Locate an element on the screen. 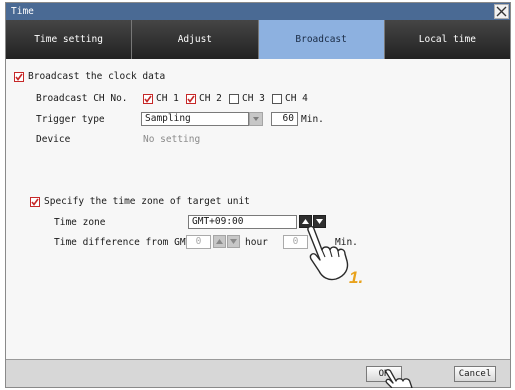  ch1-label: CH 1 is located at coordinates (167, 98).